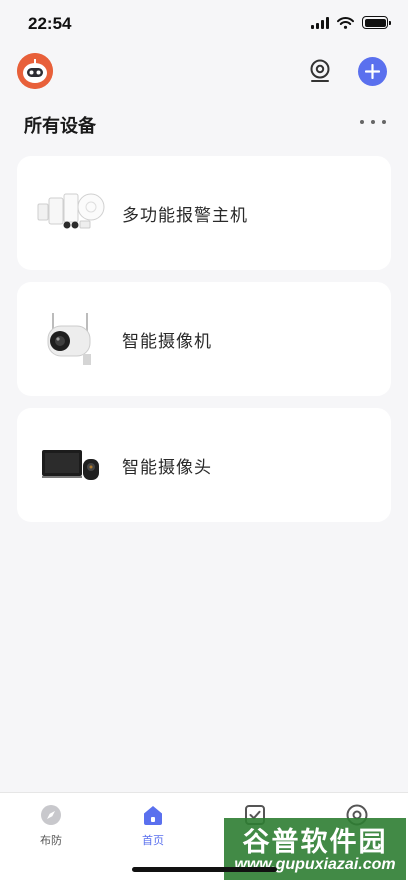  I want to click on video-doorbell-camera-icon, so click(71, 465).